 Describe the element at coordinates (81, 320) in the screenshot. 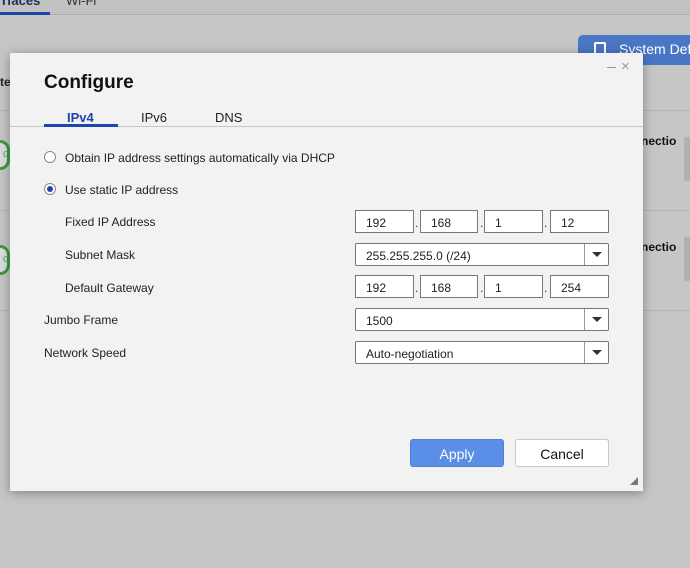

I see `jumbo-frame-label: Jumbo Frame` at that location.